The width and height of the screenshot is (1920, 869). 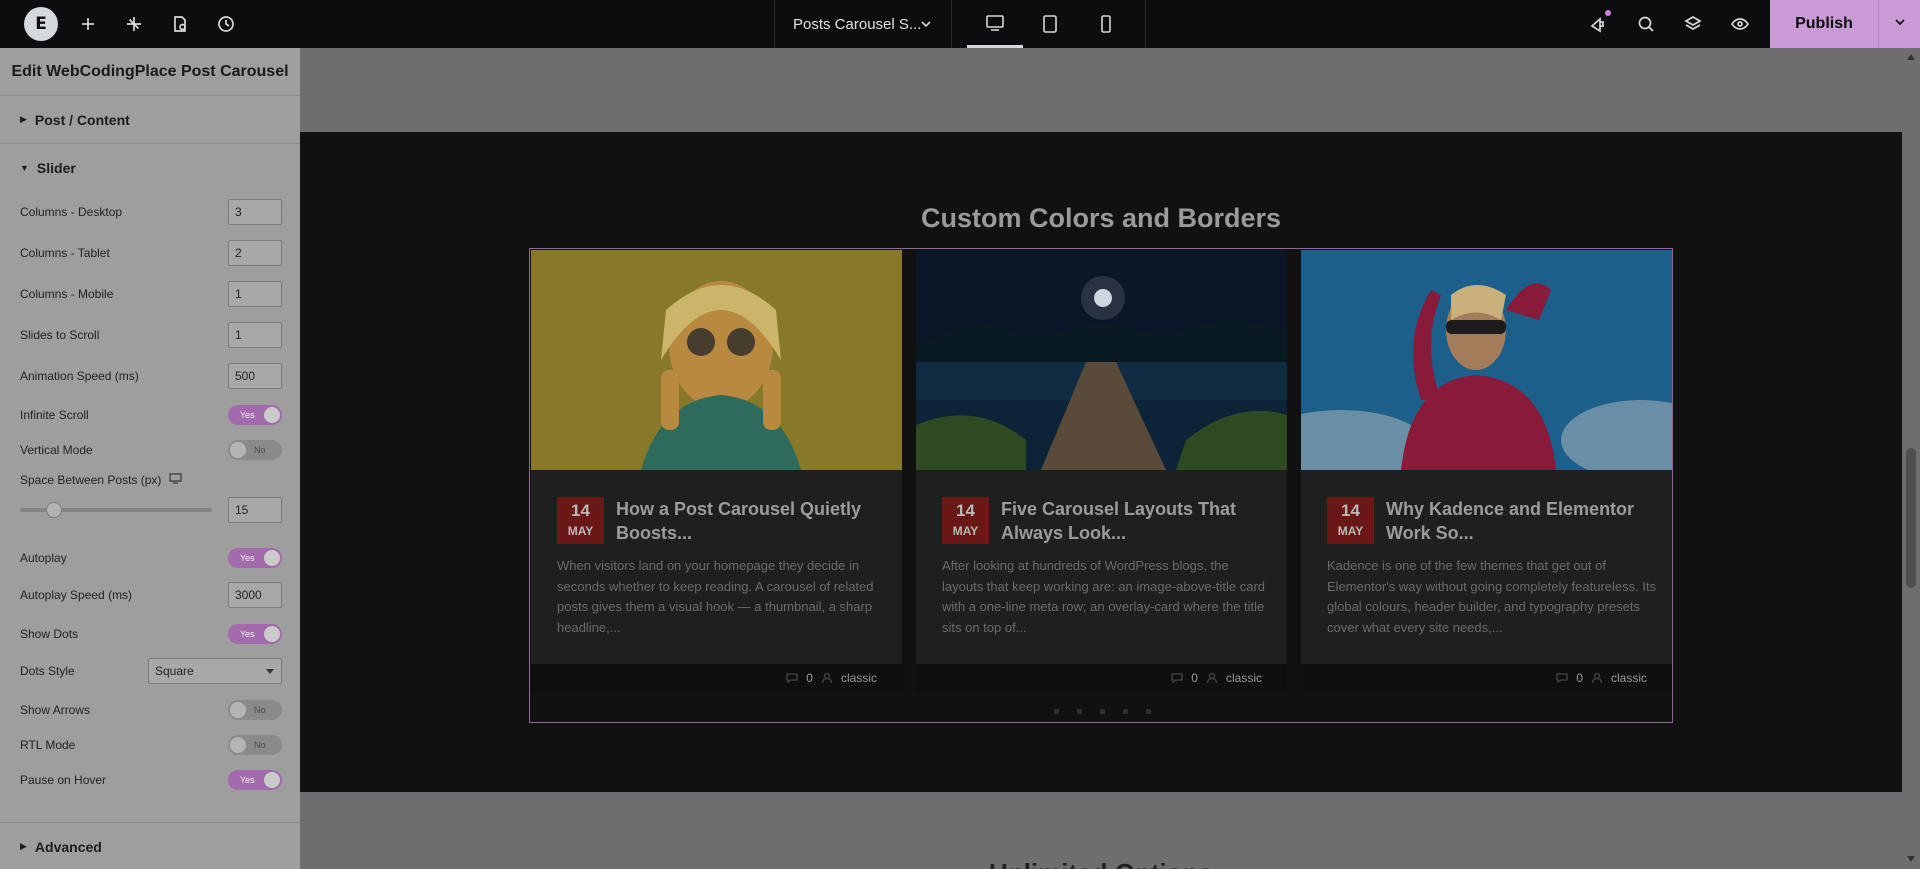 I want to click on columns-desktop-input: 3, so click(x=255, y=212).